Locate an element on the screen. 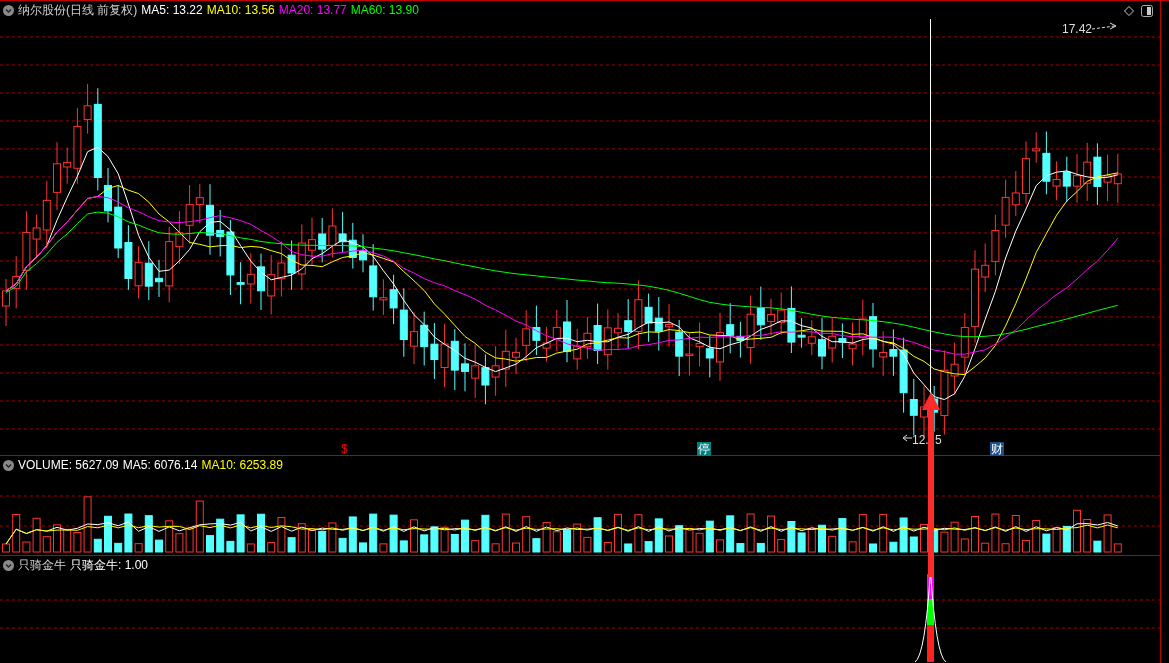  indicator-value: MA20: 13.77 is located at coordinates (312, 10).